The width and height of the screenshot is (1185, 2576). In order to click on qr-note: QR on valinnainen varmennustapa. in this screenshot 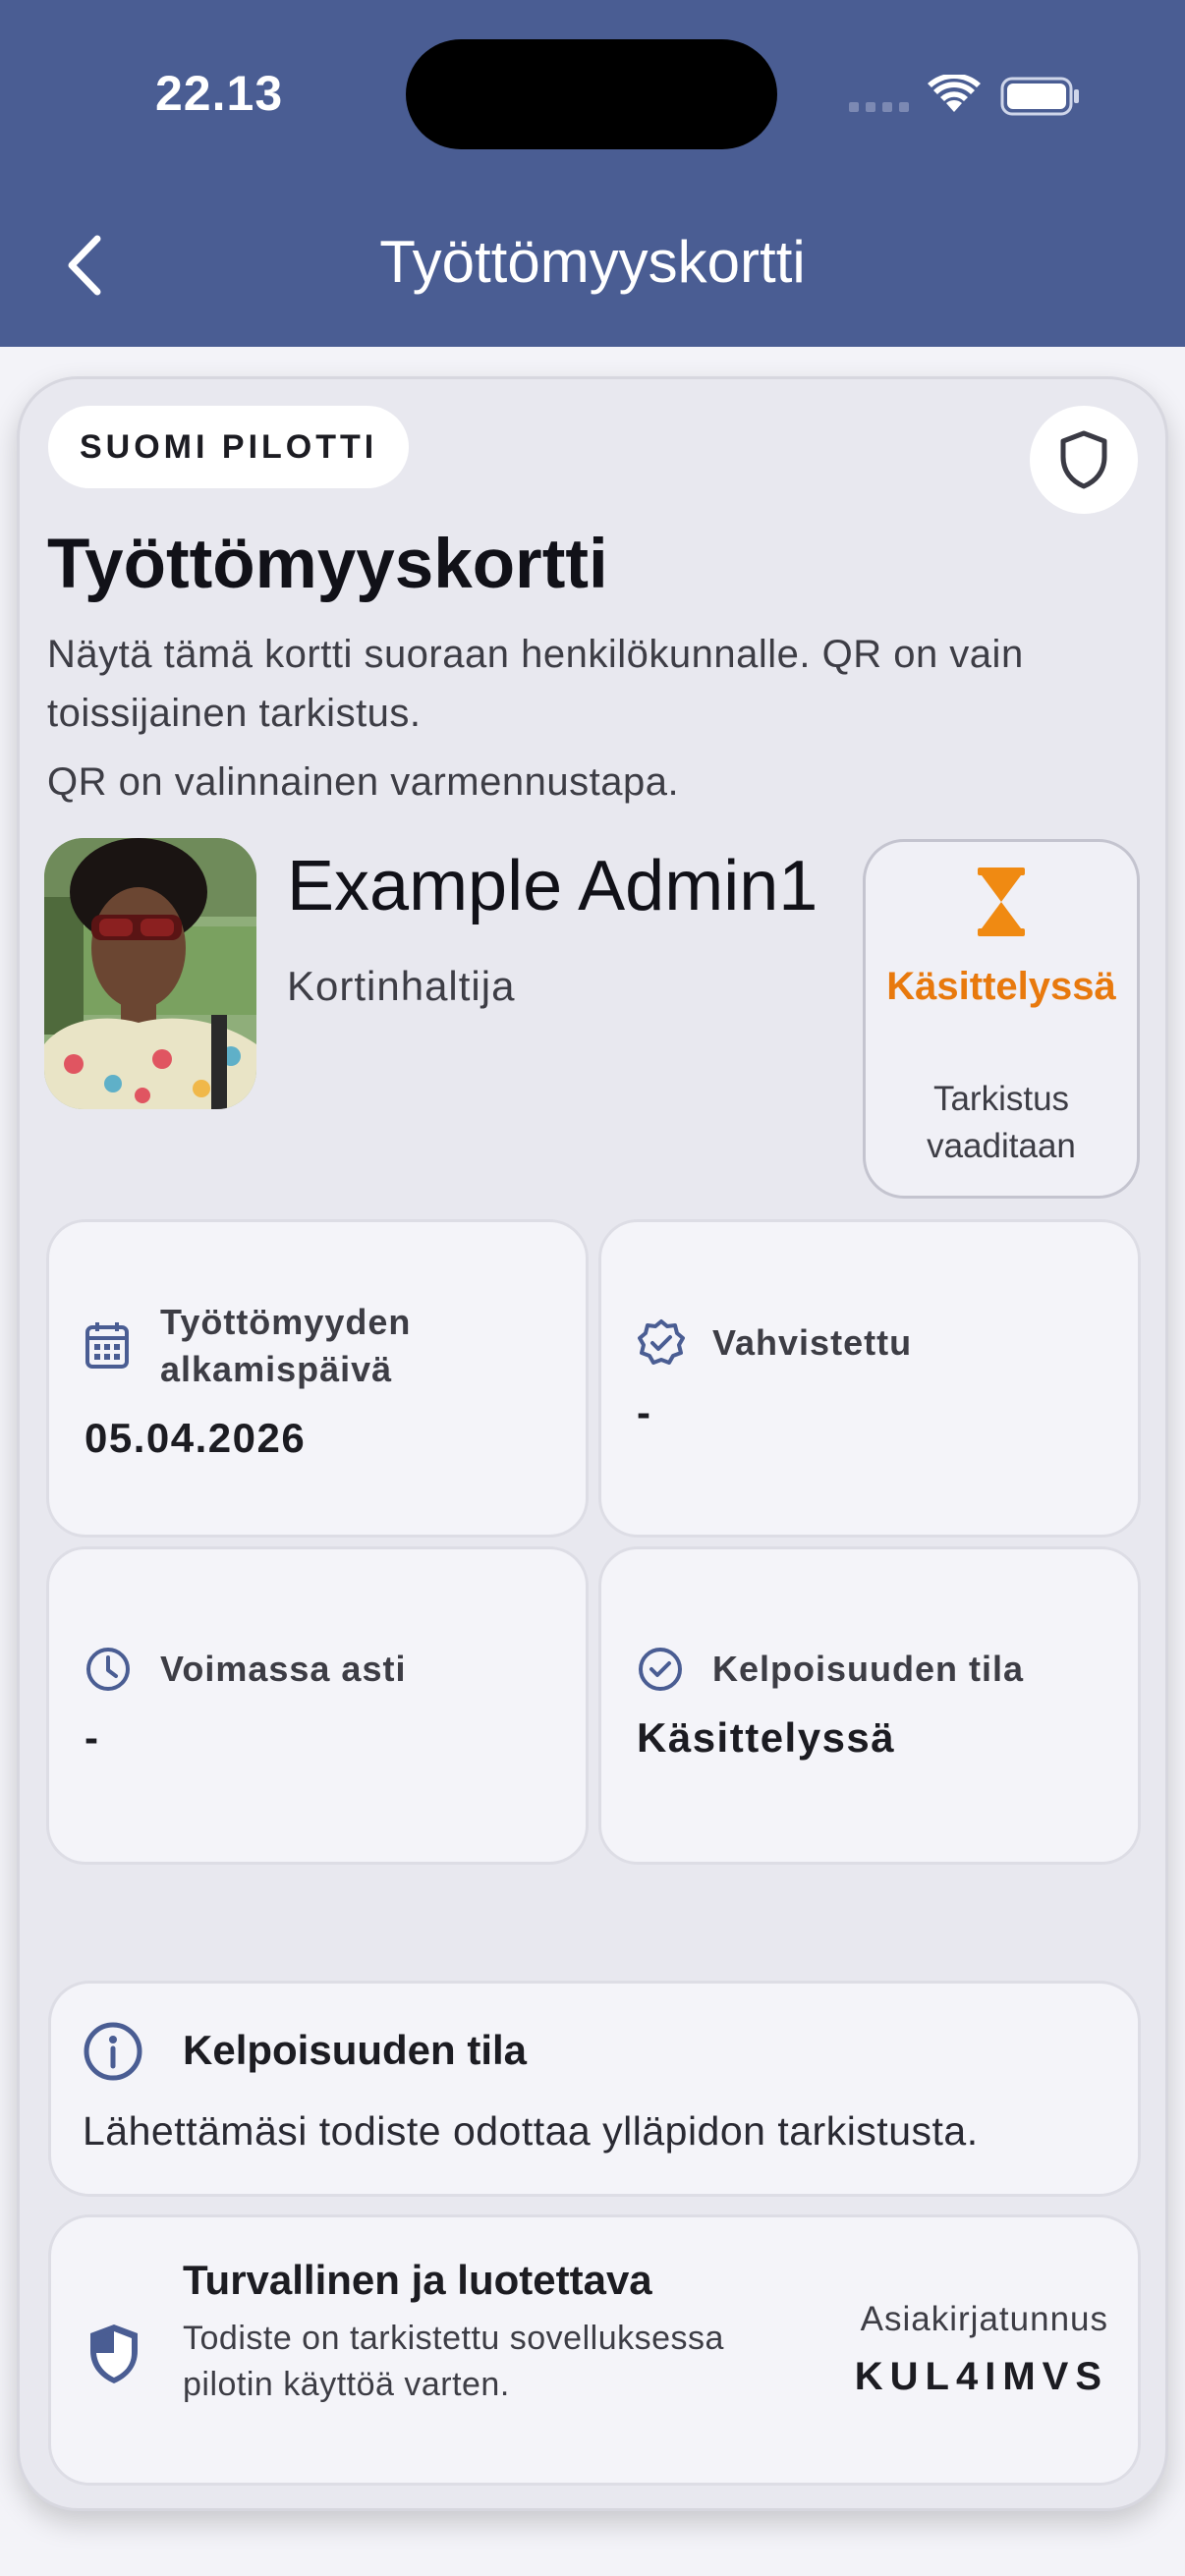, I will do `click(364, 782)`.